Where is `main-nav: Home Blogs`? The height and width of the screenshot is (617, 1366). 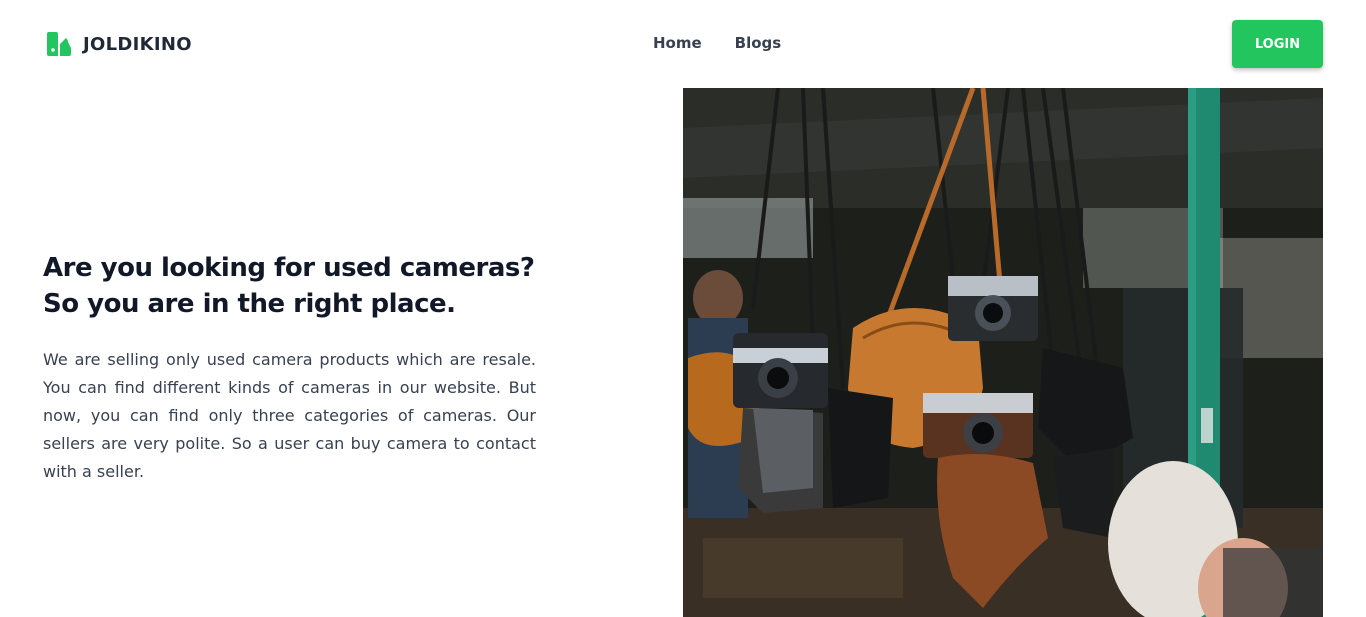 main-nav: Home Blogs is located at coordinates (717, 43).